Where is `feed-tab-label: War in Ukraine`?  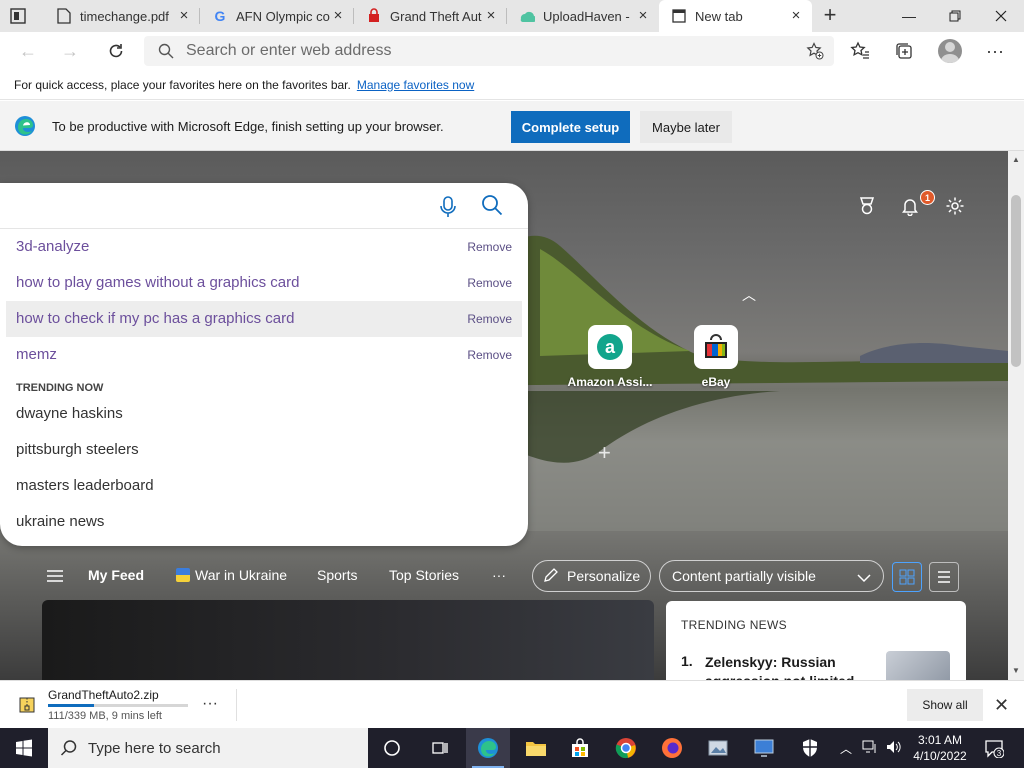
feed-tab-label: War in Ukraine is located at coordinates (241, 575).